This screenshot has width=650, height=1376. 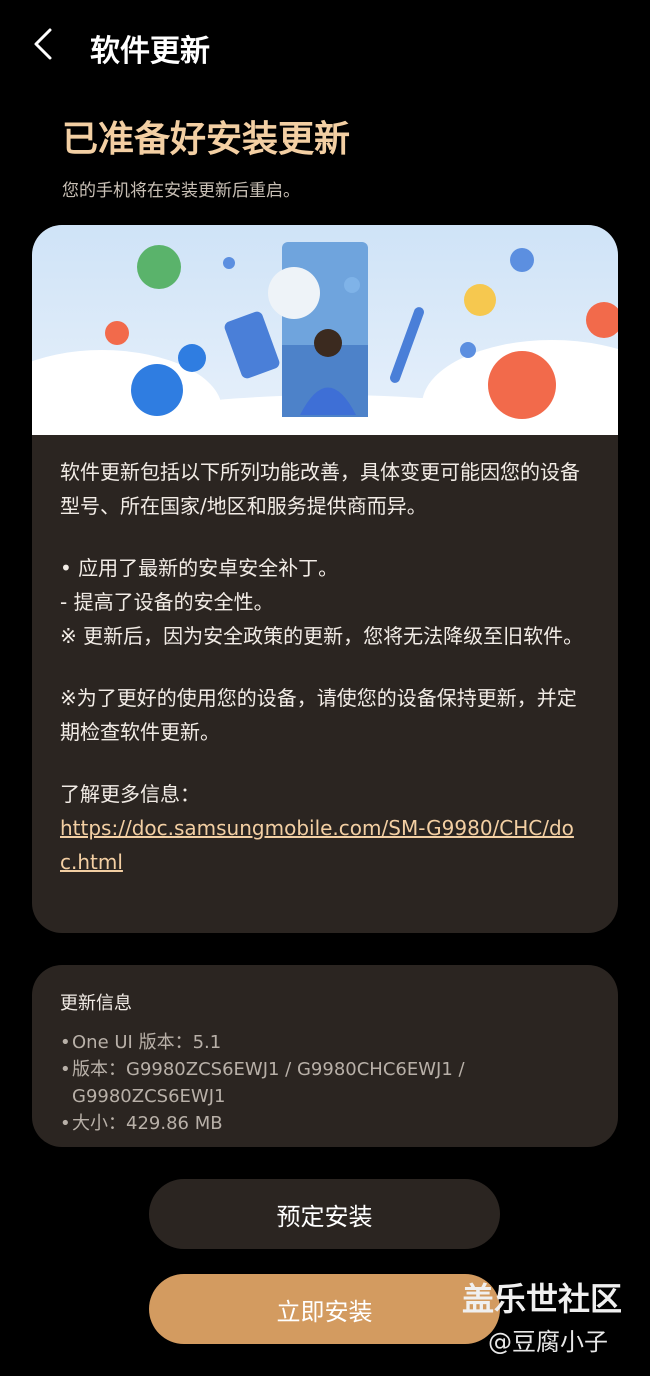 What do you see at coordinates (167, 602) in the screenshot?
I see `security-patch-subitem: - 提高了设备的安全性。` at bounding box center [167, 602].